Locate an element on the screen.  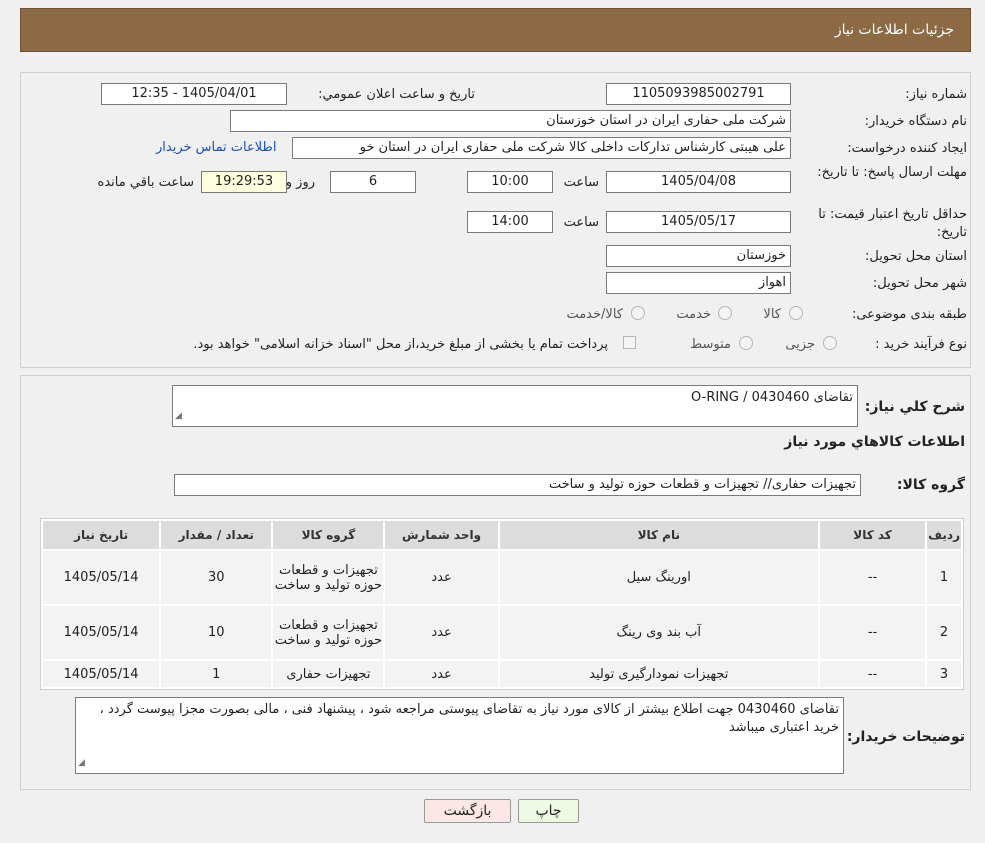
buyer-notes-label: توضیحات خریدار: is located at coordinates (905, 737).